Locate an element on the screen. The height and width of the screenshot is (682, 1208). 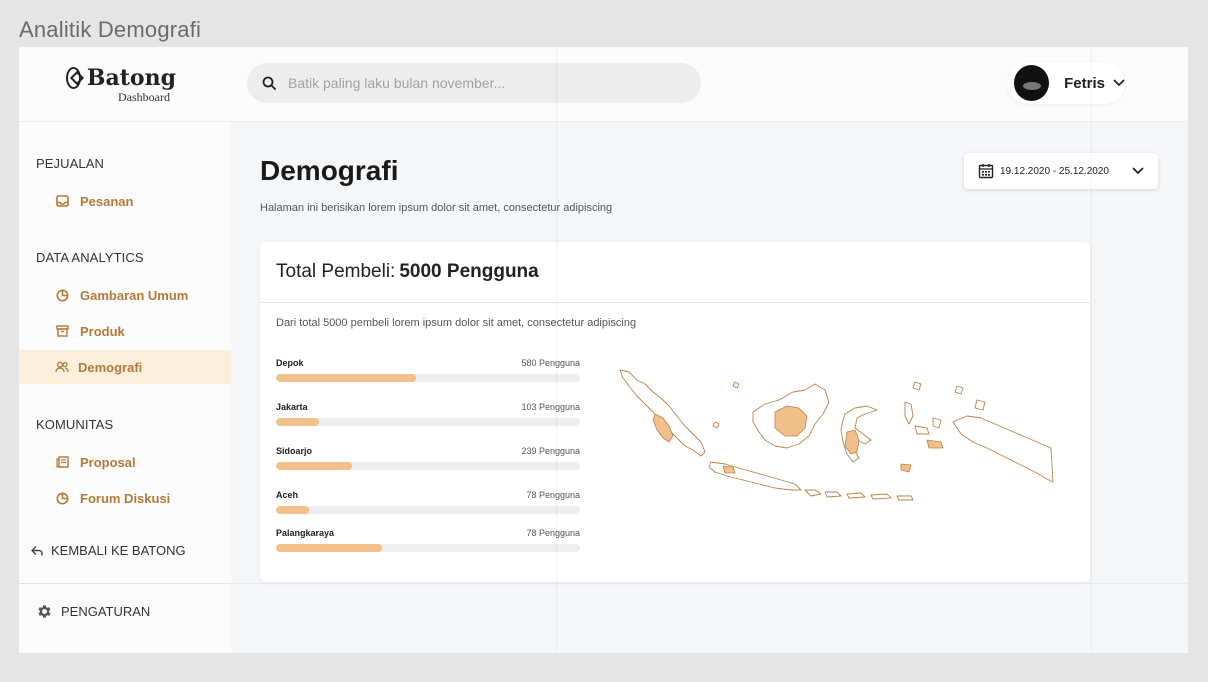
city-count: 239 Pengguna is located at coordinates (550, 451).